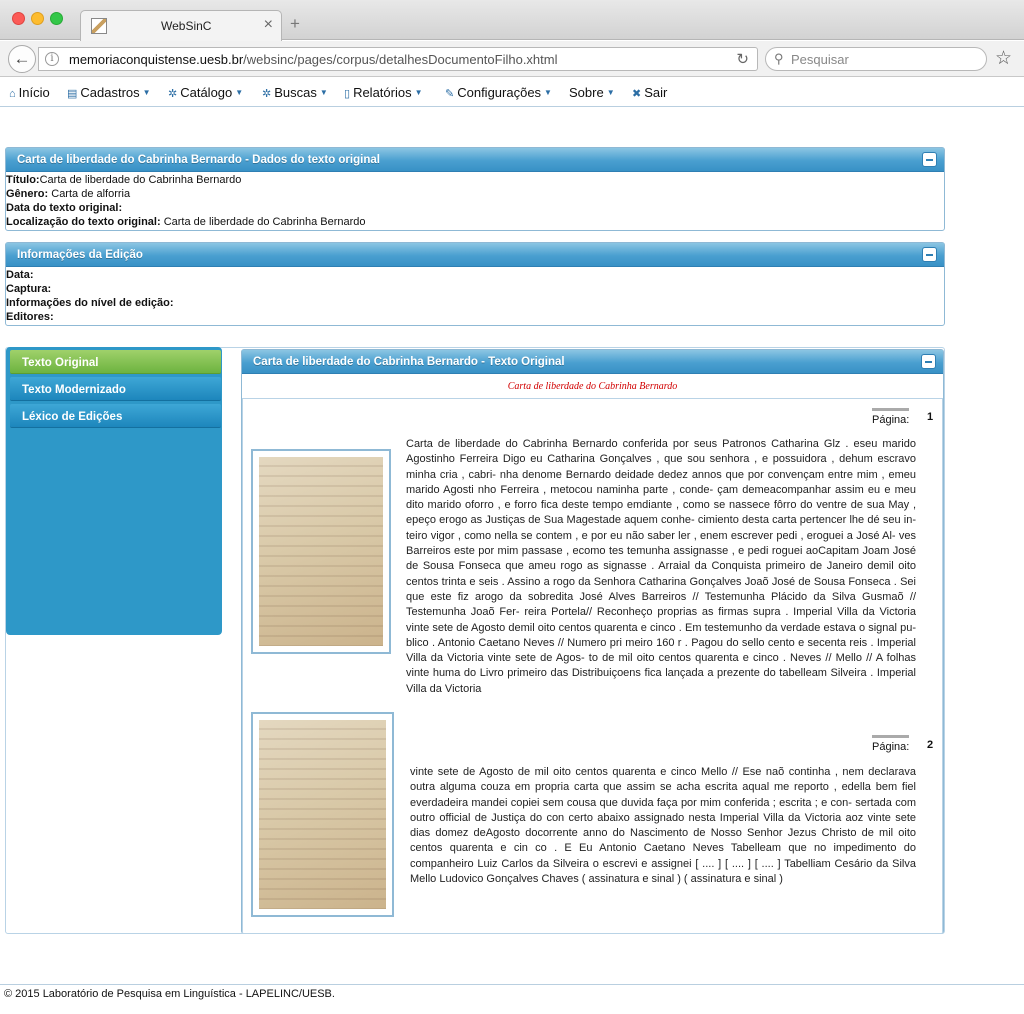 Image resolution: width=1024 pixels, height=1014 pixels. What do you see at coordinates (475, 255) in the screenshot?
I see `panel-header: Informações da Edição` at bounding box center [475, 255].